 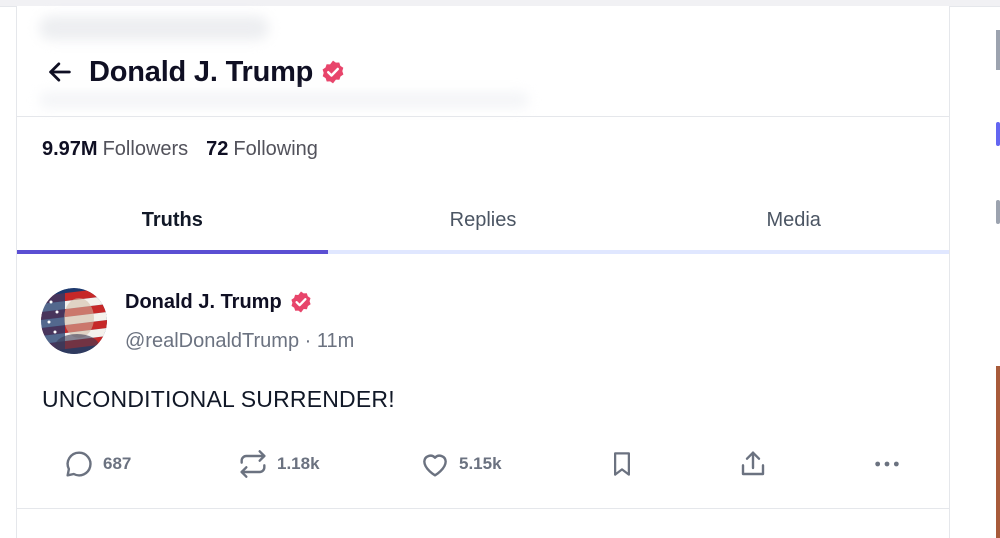 What do you see at coordinates (480, 463) in the screenshot?
I see `like-count: 5.15k` at bounding box center [480, 463].